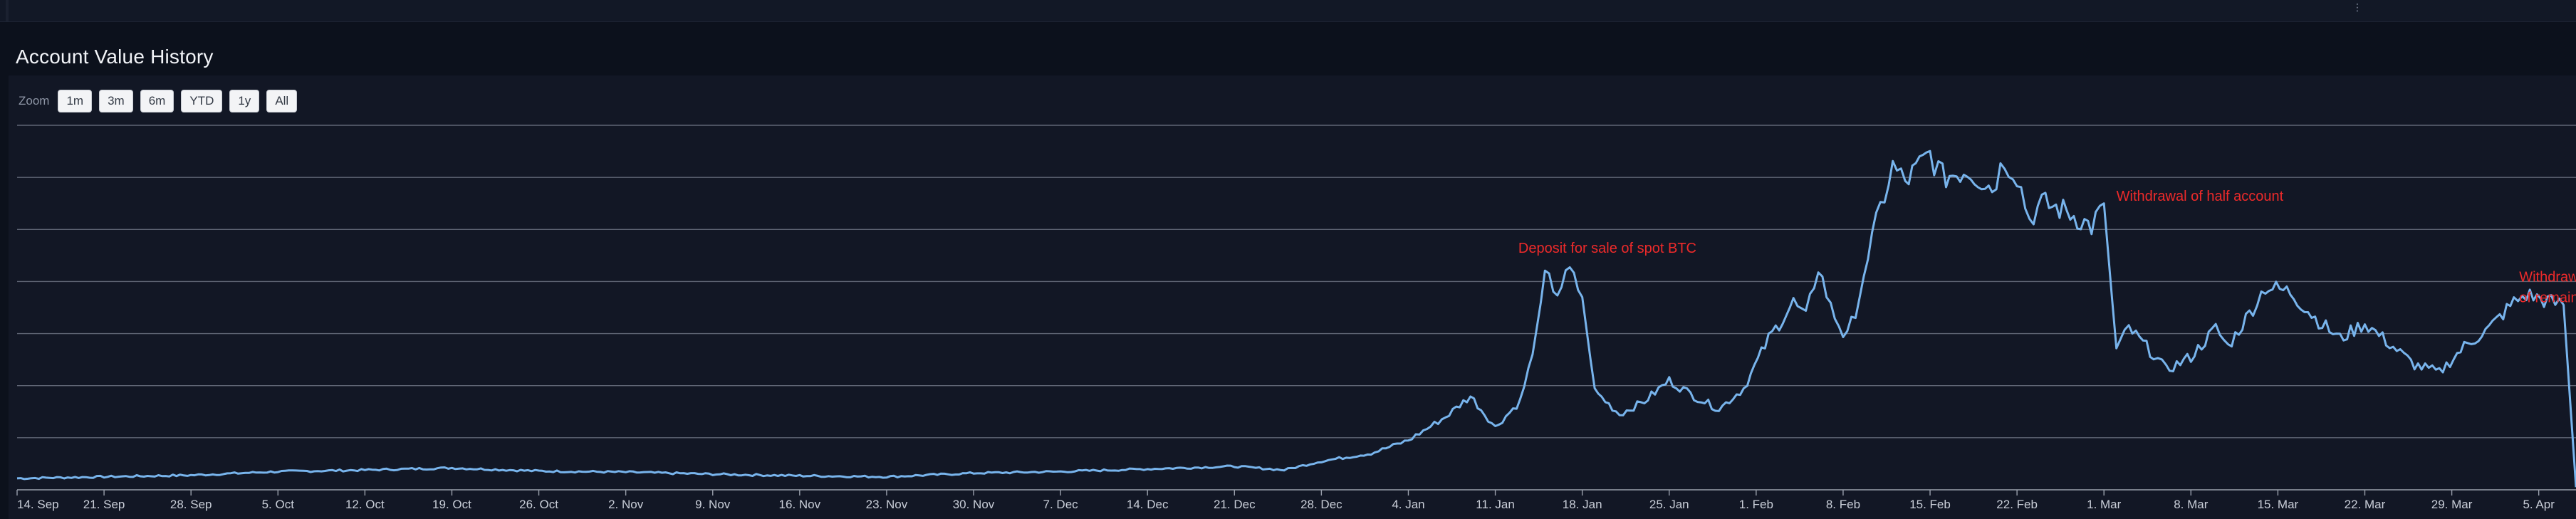 This screenshot has width=2576, height=519. What do you see at coordinates (2191, 504) in the screenshot?
I see `x-tick-label: 8. Mar` at bounding box center [2191, 504].